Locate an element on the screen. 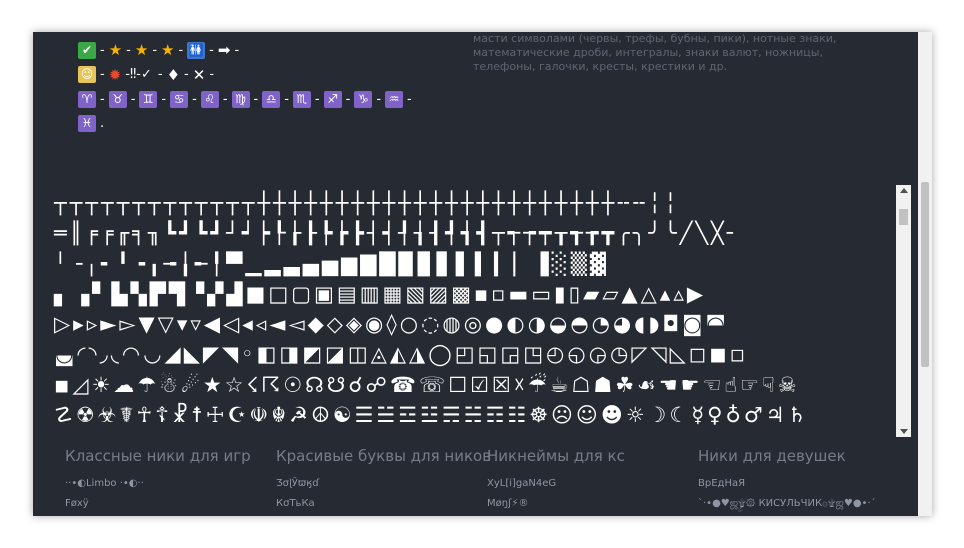 The image size is (964, 548). category-title: Красивые буквы для ников is located at coordinates (383, 456).